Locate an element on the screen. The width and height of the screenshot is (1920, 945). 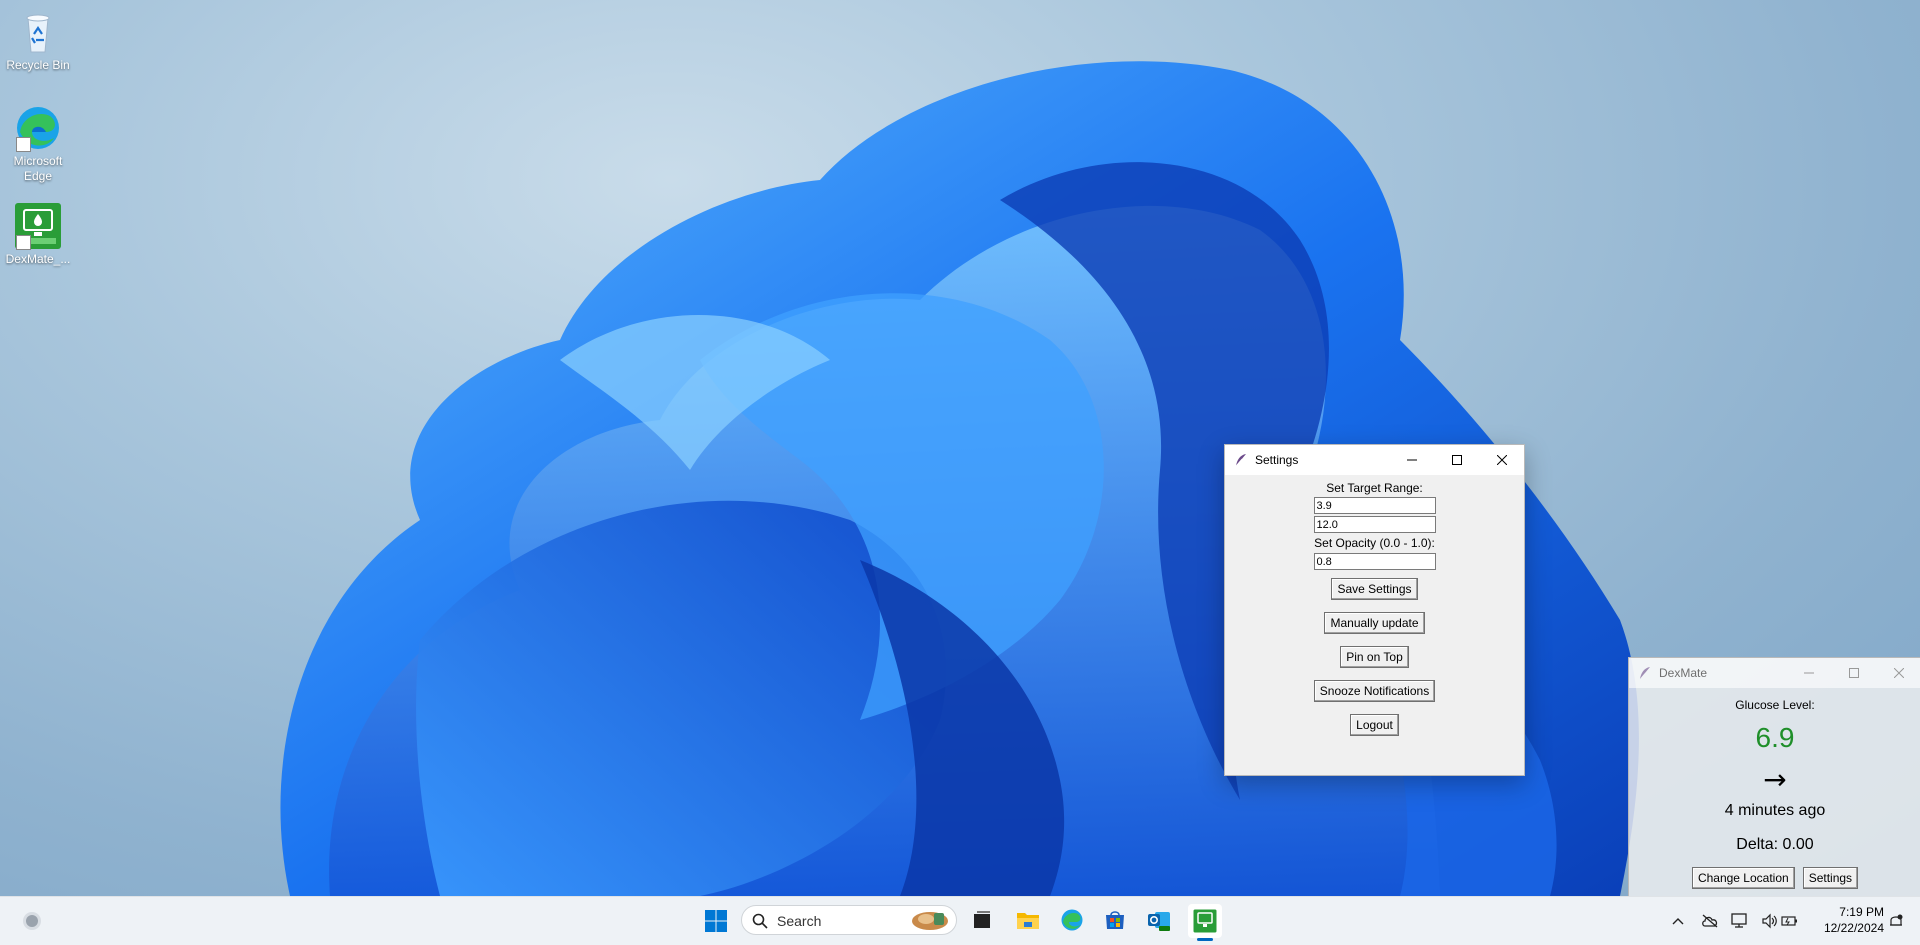
search-placeholder: Search is located at coordinates (799, 921).